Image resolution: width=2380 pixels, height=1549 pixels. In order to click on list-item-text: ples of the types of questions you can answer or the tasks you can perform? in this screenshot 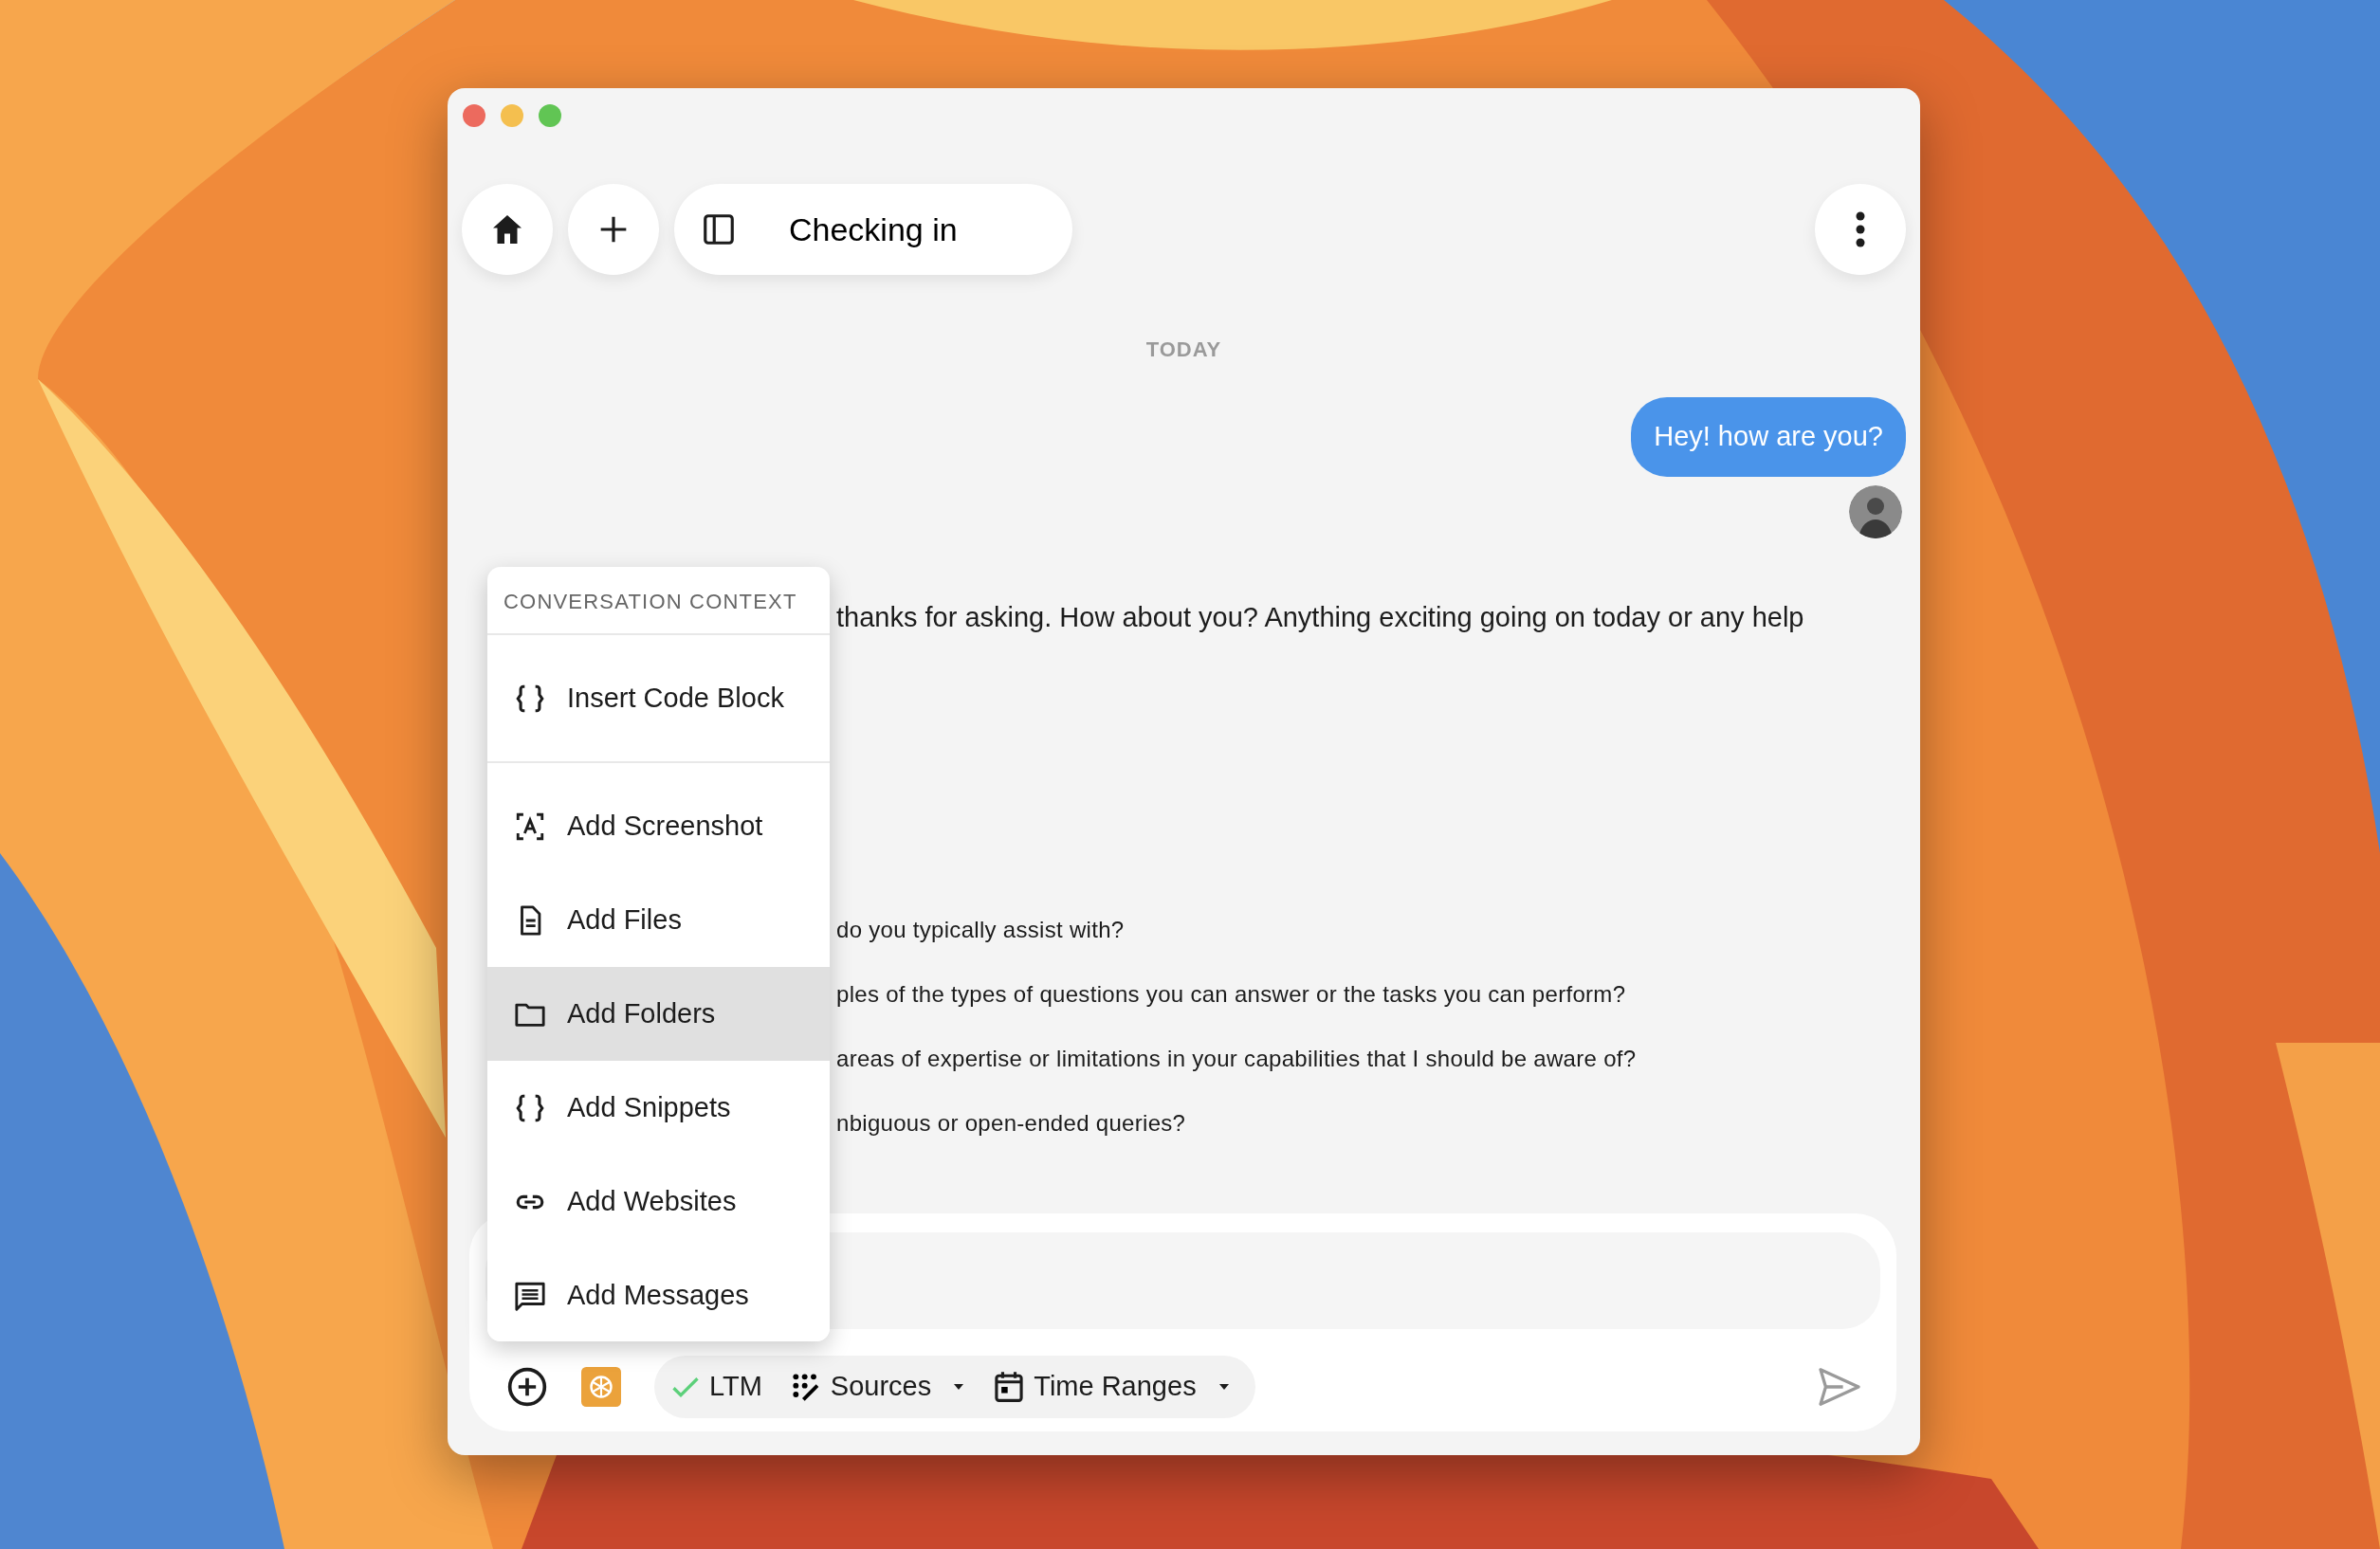, I will do `click(1231, 994)`.